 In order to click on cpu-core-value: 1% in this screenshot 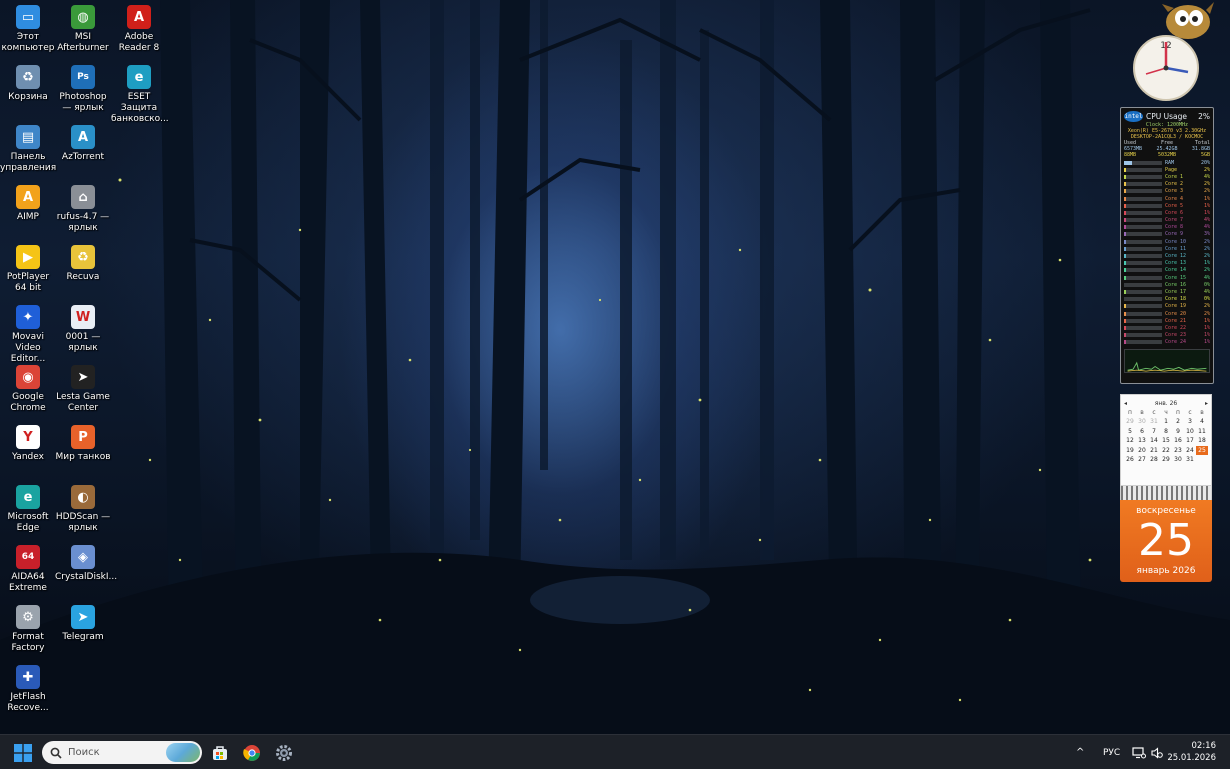, I will do `click(1206, 212)`.